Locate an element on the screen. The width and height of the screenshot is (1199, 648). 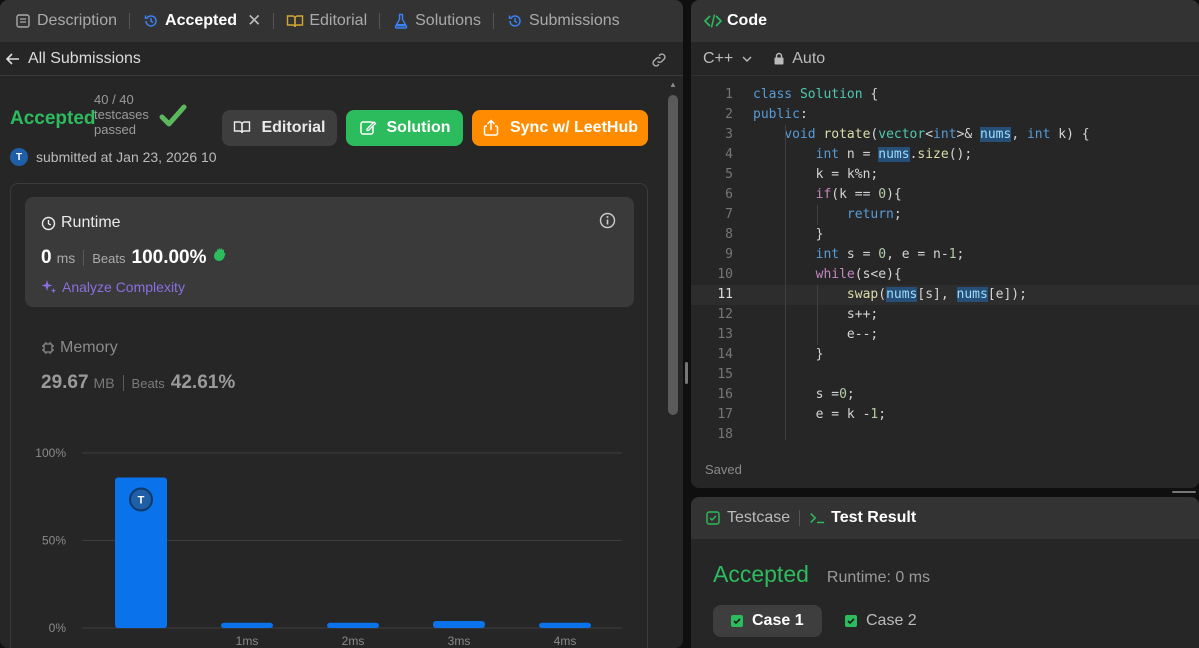
code-line: 2 public: is located at coordinates (945, 115).